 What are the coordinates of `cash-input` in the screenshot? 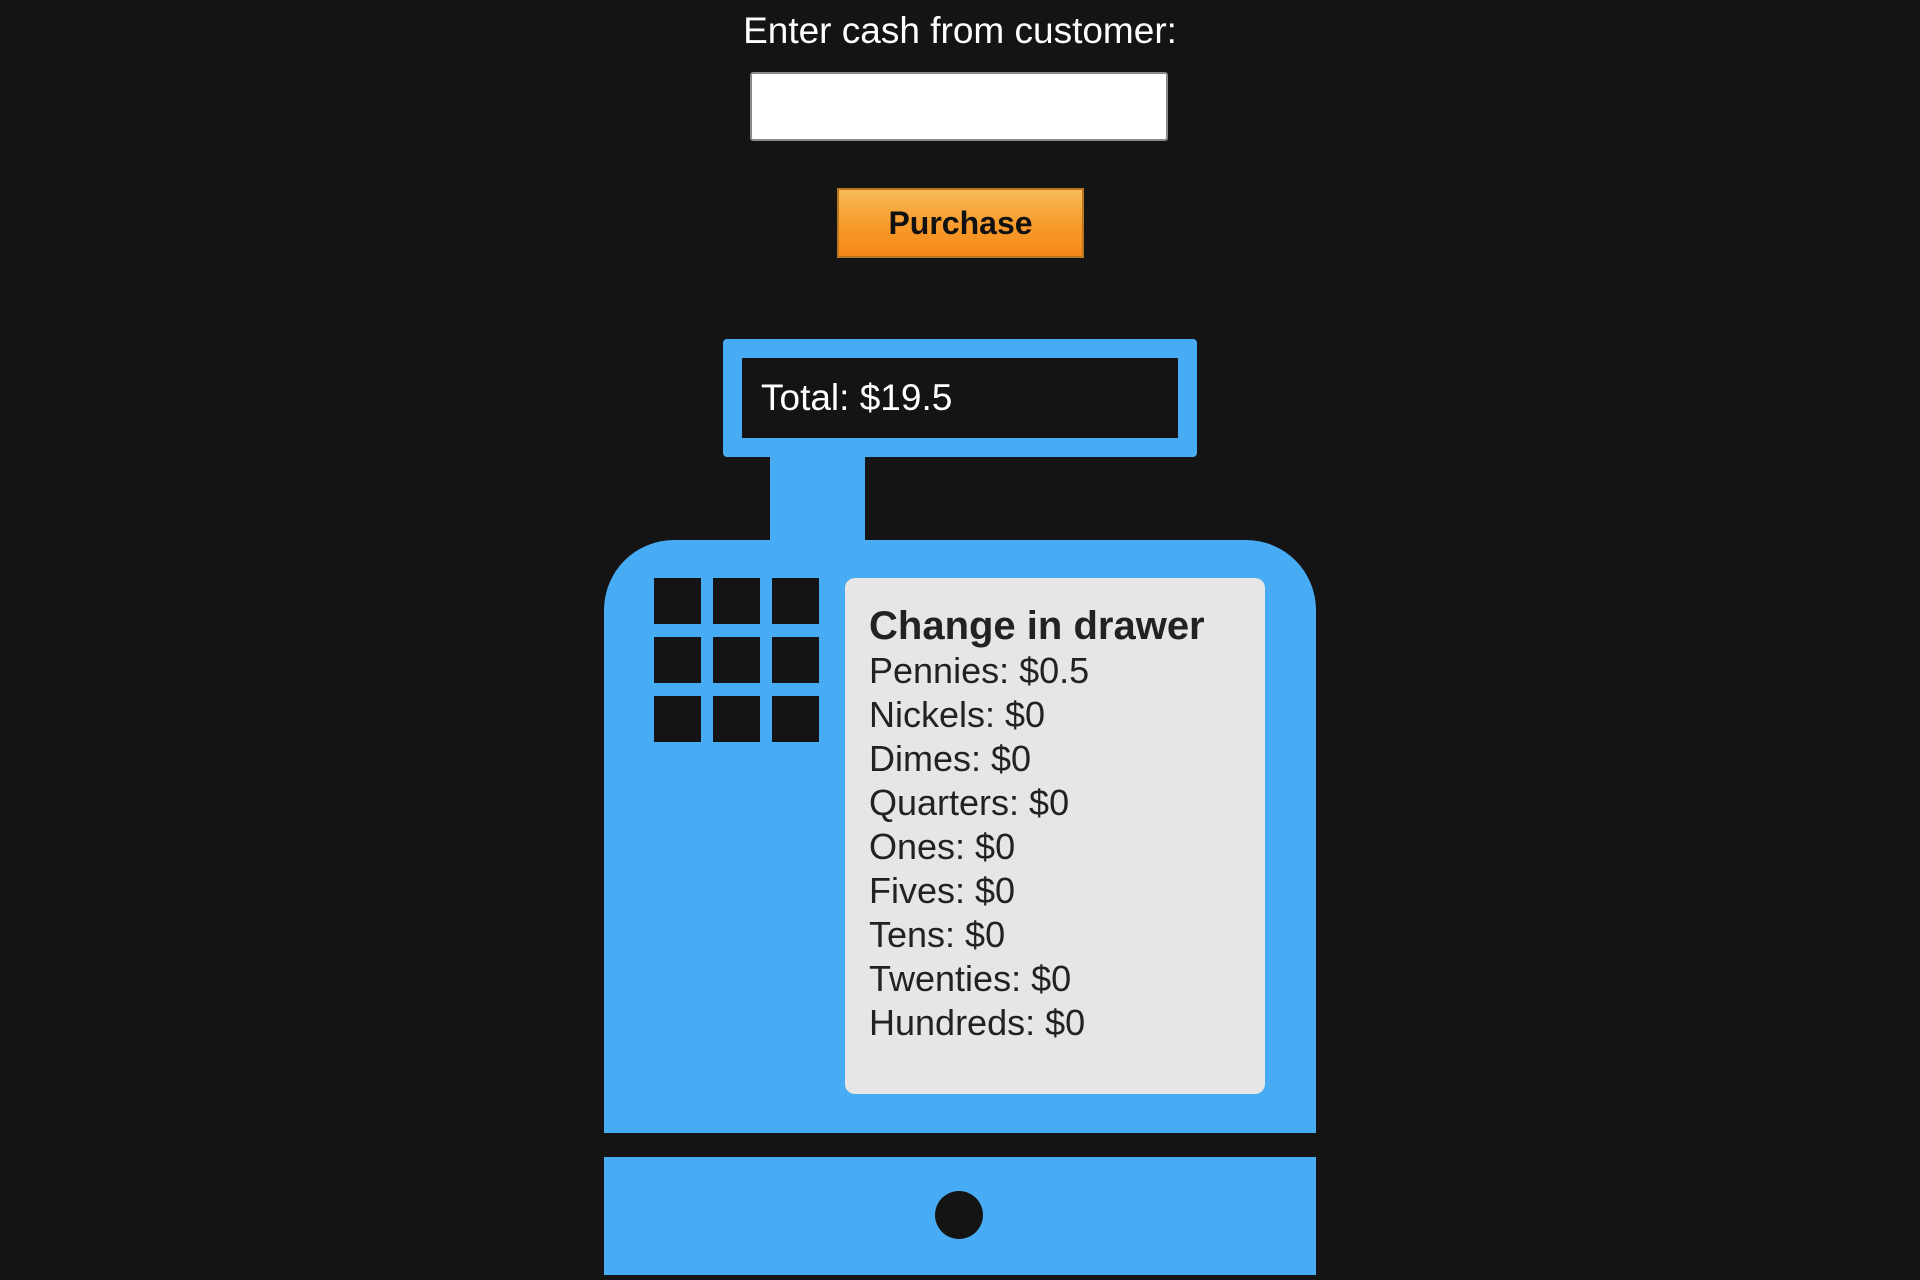 It's located at (959, 106).